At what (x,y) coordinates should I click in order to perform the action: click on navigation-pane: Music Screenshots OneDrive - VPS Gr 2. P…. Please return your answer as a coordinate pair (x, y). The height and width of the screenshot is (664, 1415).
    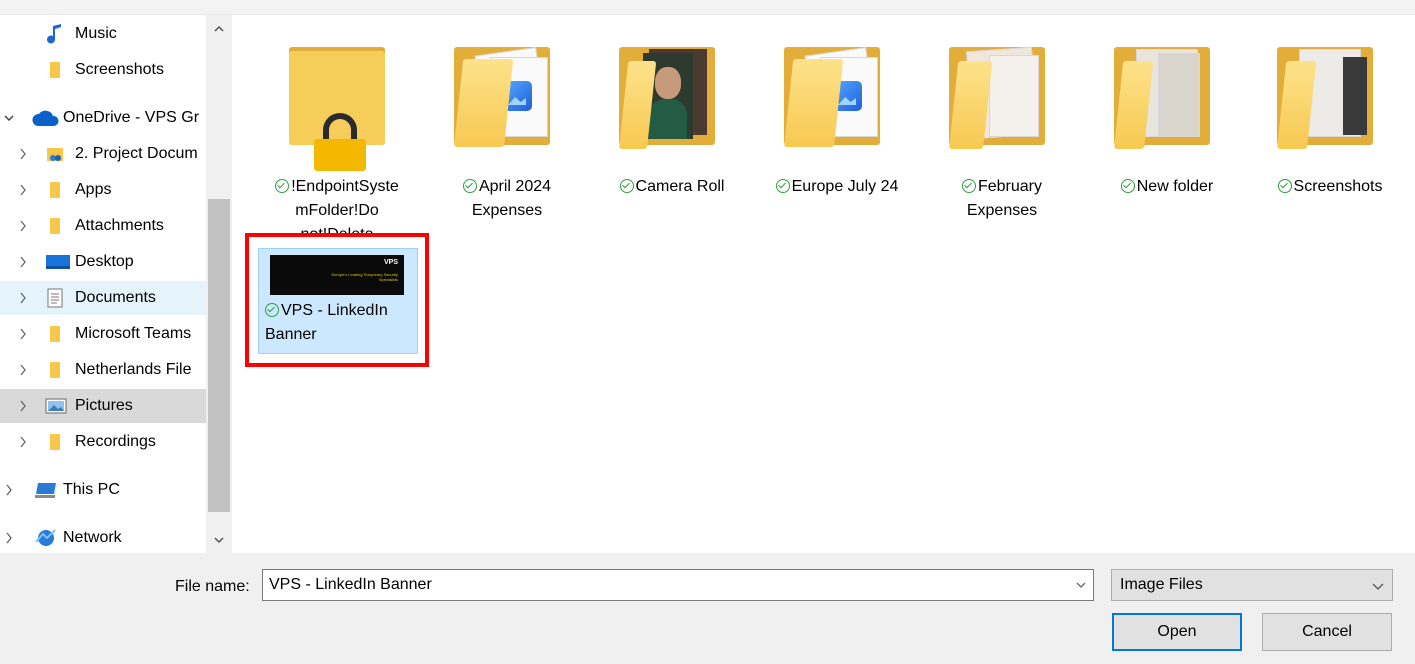
    Looking at the image, I should click on (116, 284).